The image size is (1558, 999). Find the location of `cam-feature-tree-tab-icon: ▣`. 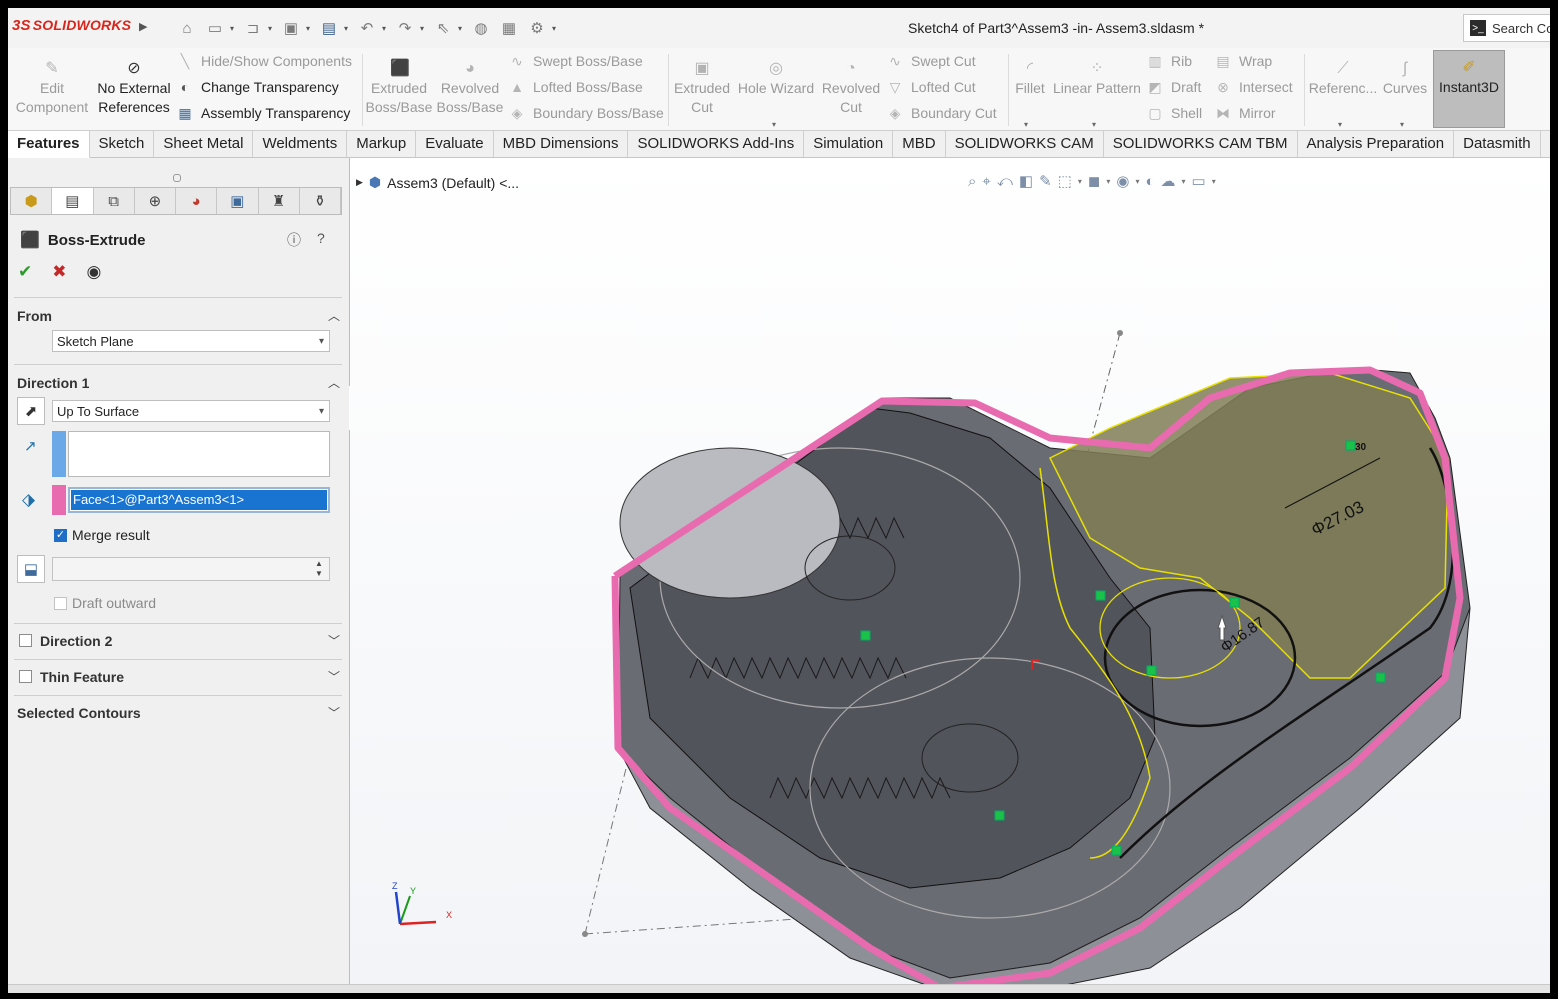

cam-feature-tree-tab-icon: ▣ is located at coordinates (238, 201).